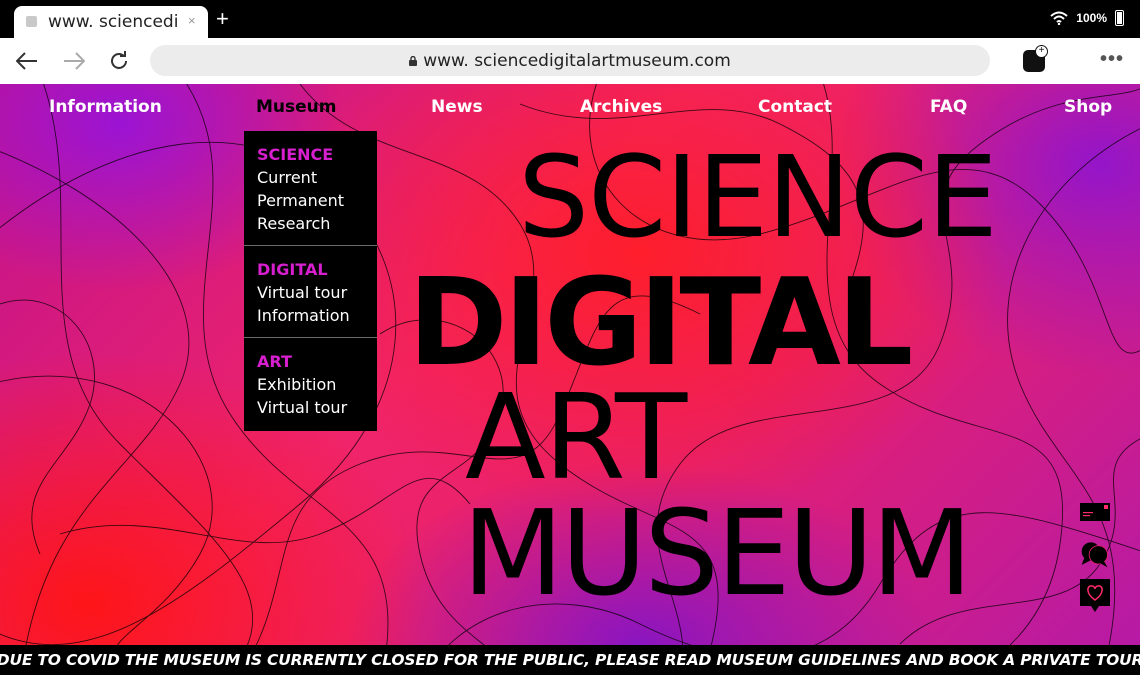  Describe the element at coordinates (310, 269) in the screenshot. I see `dropdown-heading-digital: DIGITAL` at that location.